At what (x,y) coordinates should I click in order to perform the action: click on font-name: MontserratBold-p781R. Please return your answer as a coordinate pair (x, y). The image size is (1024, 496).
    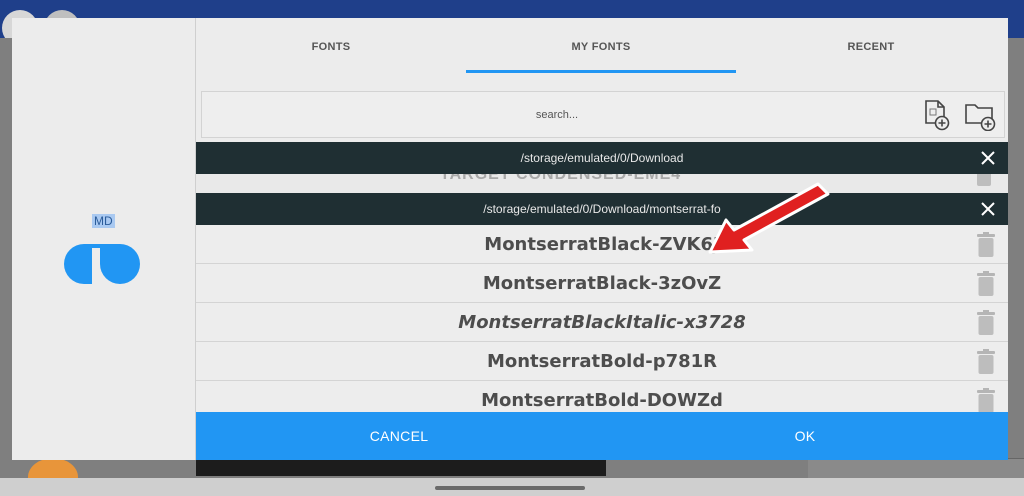
    Looking at the image, I should click on (602, 361).